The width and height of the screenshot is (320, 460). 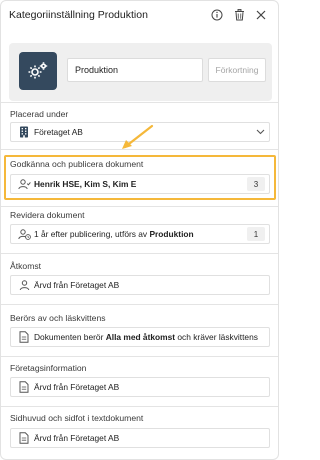 I want to click on affected-label: Berörs av och läskvittens, so click(x=58, y=318).